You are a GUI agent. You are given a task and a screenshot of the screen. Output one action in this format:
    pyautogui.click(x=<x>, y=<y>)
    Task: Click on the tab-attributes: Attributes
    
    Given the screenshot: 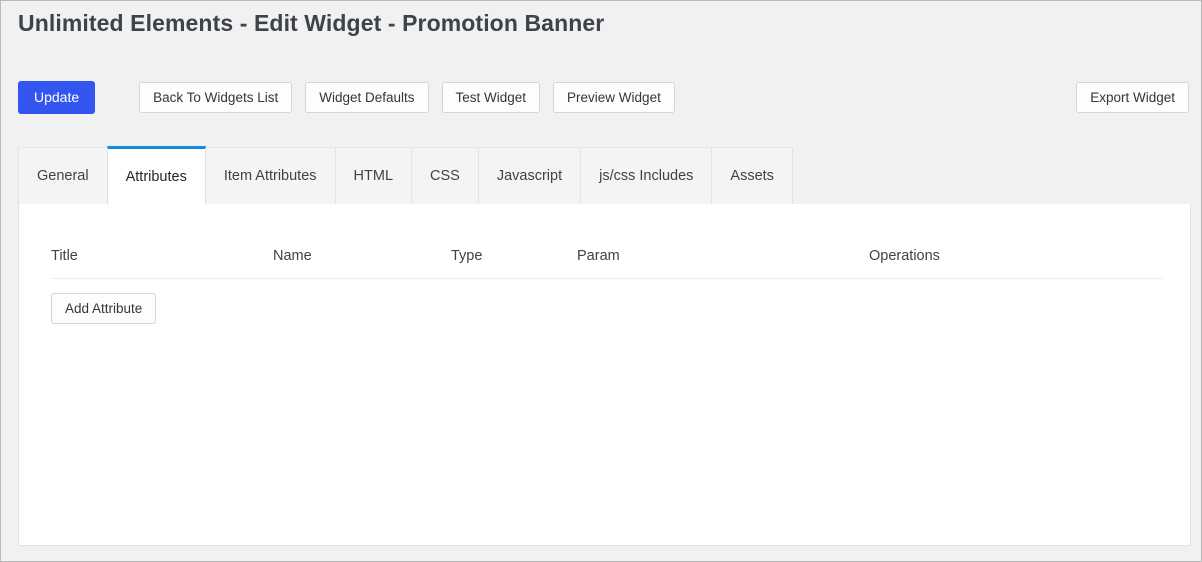 What is the action you would take?
    pyautogui.click(x=156, y=175)
    